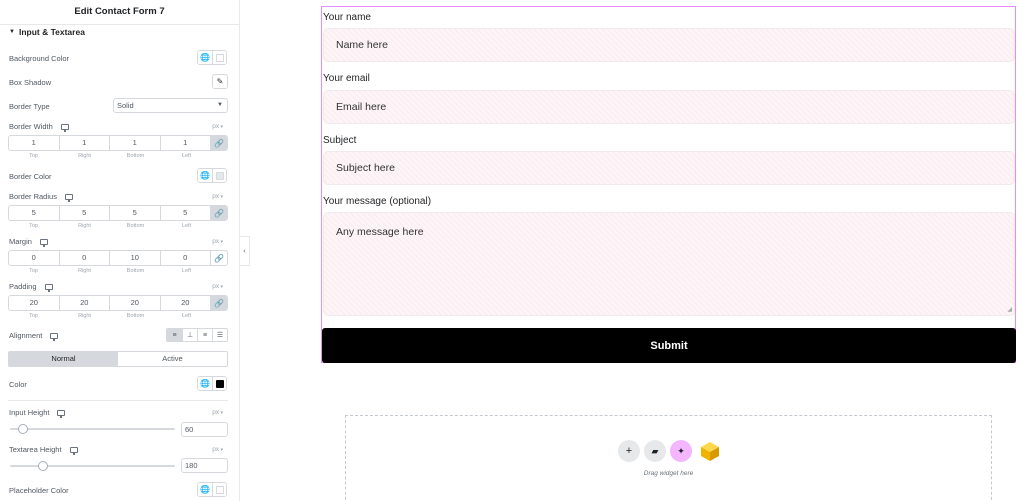 This screenshot has width=1024, height=501. I want to click on border-radius-top: 5, so click(34, 213).